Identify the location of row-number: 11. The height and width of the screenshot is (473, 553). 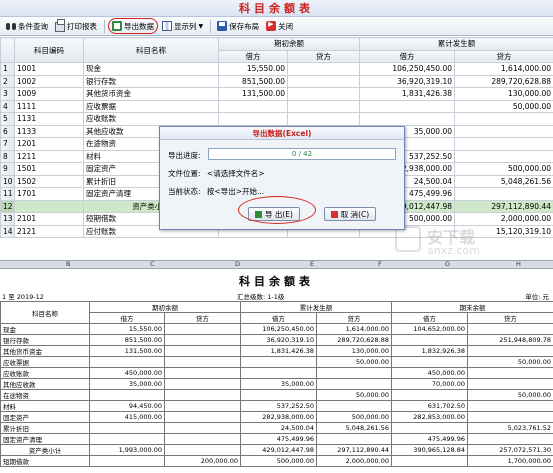
(7, 194).